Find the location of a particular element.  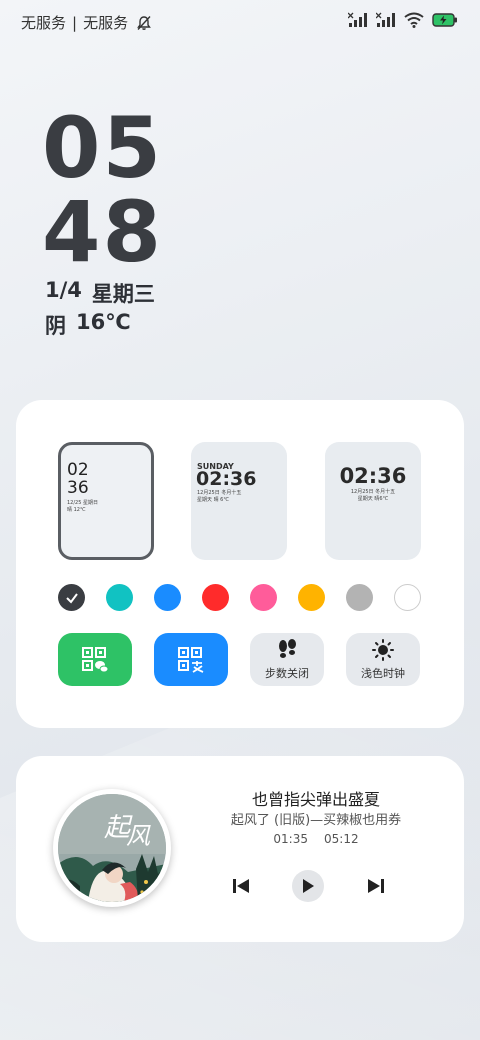

footsteps-icon is located at coordinates (287, 648).